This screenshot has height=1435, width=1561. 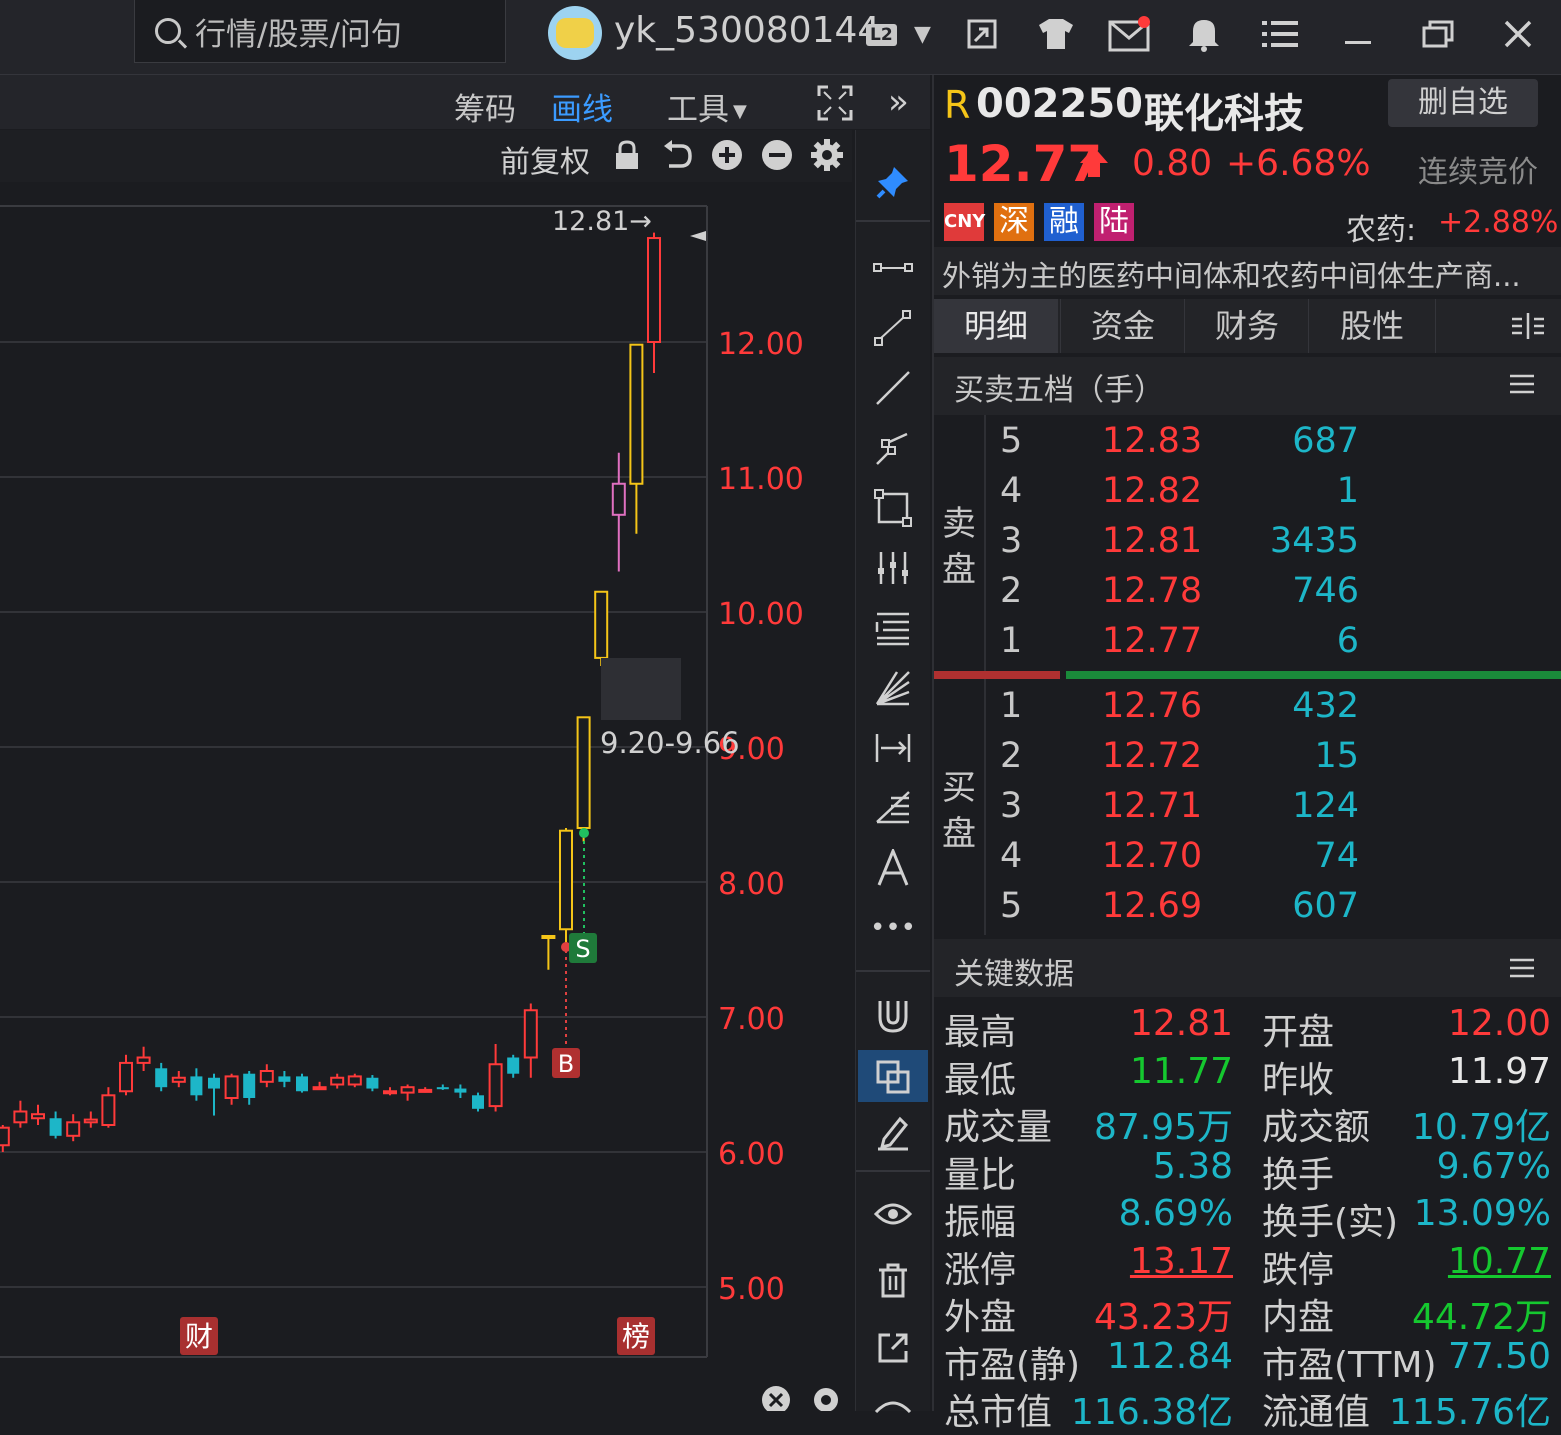 What do you see at coordinates (893, 508) in the screenshot?
I see `rectangle-tool-icon` at bounding box center [893, 508].